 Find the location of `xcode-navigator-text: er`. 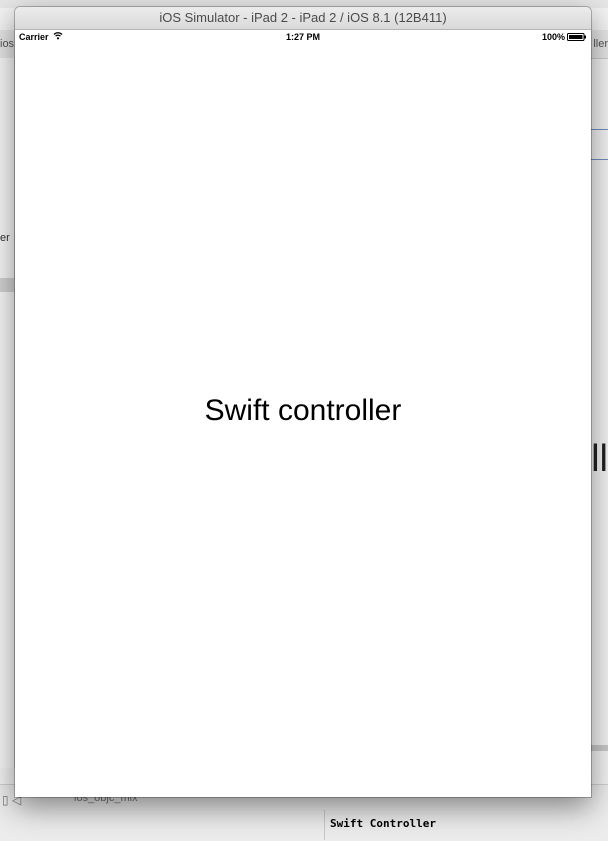

xcode-navigator-text: er is located at coordinates (5, 238).